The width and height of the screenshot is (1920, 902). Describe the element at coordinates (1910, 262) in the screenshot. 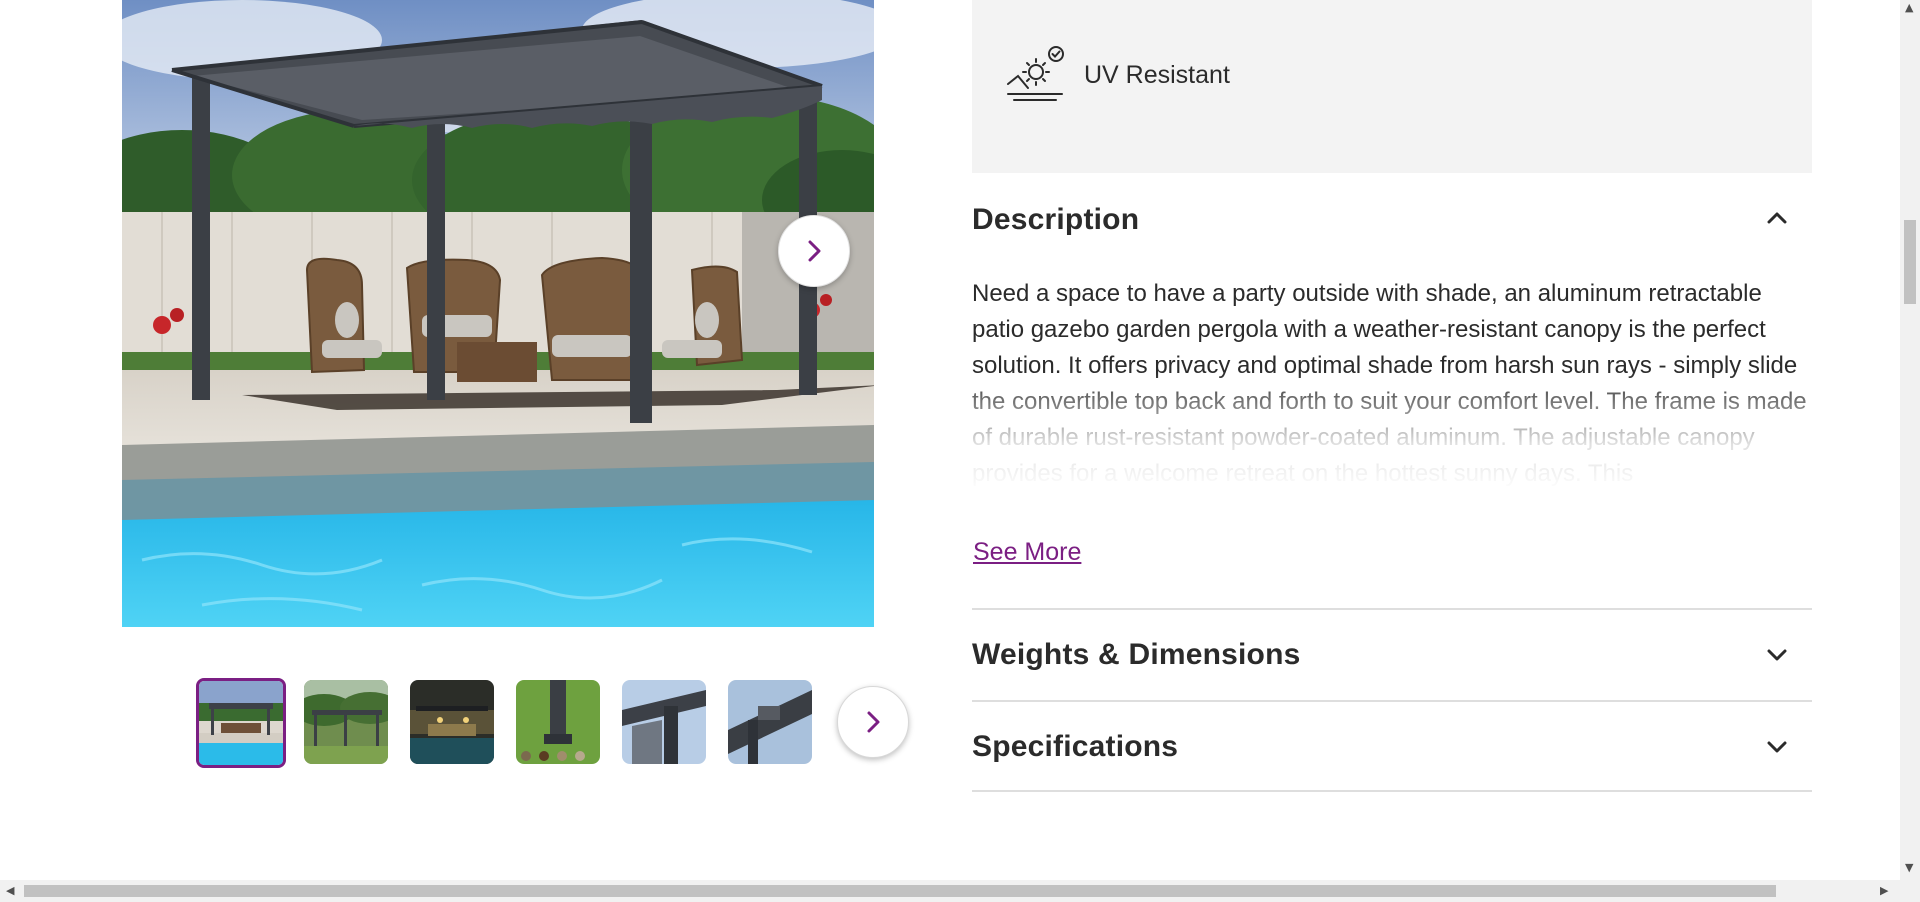

I see `vertical-scrollbar-thumb` at that location.